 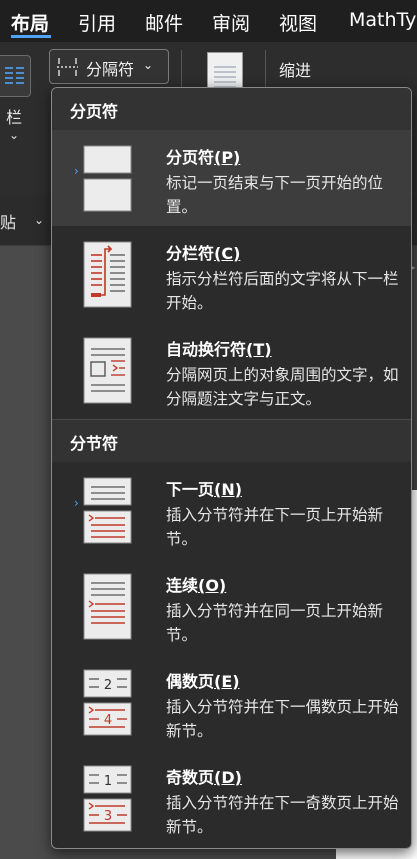 What do you see at coordinates (275, 527) in the screenshot?
I see `menu-item-description: 插入分节符并在下一页上开始新节。` at bounding box center [275, 527].